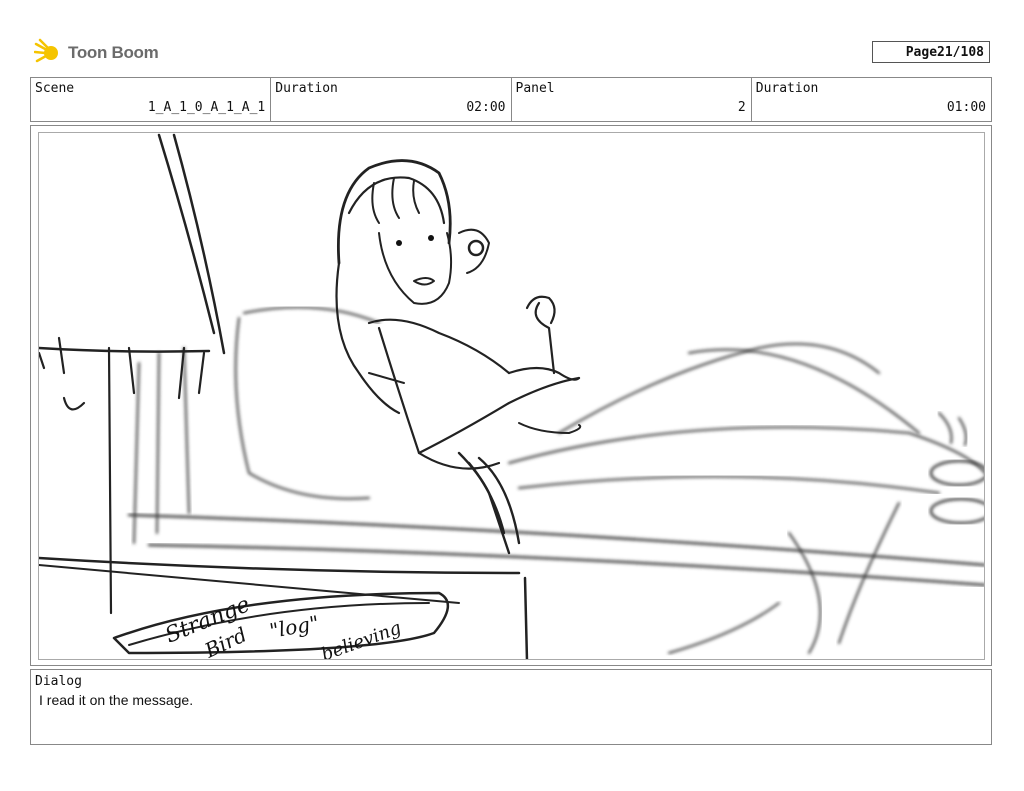 Image resolution: width=1024 pixels, height=791 pixels. Describe the element at coordinates (58, 681) in the screenshot. I see `dialog-label: Dialog` at that location.